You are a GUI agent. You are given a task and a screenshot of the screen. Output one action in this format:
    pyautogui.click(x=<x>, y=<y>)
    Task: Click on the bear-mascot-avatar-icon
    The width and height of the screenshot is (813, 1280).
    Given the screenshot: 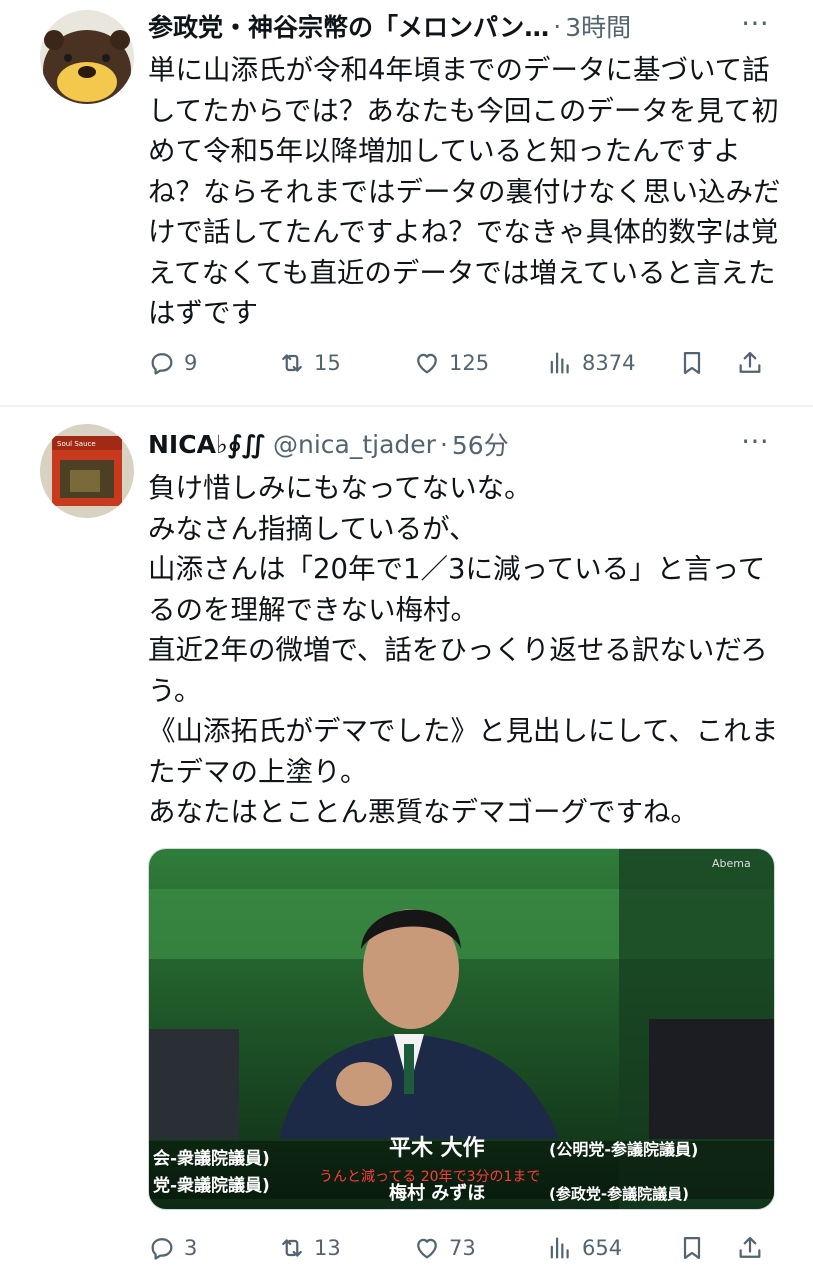 What is the action you would take?
    pyautogui.click(x=87, y=57)
    